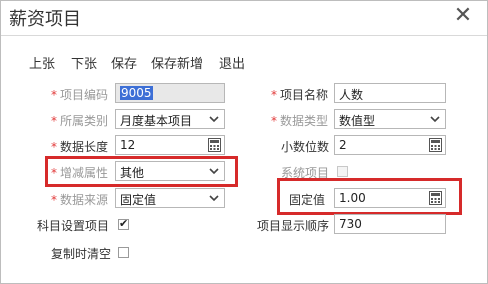 Image resolution: width=488 pixels, height=284 pixels. Describe the element at coordinates (81, 254) in the screenshot. I see `clear-on-copy-label: 复制时清空` at that location.